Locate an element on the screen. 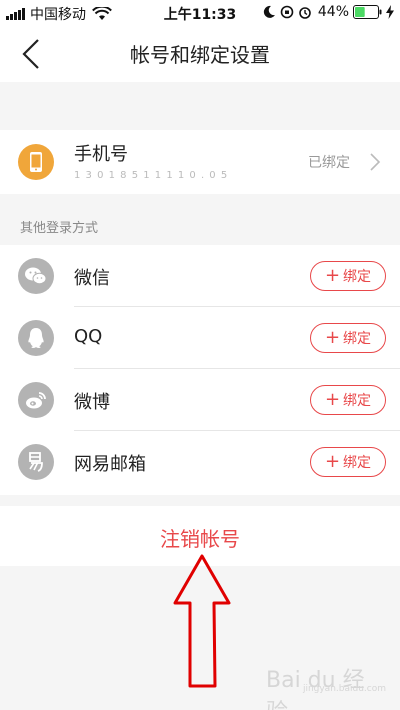  phone-number: 1 3 0 1 8 5 1 1 1 1 0 . 0 5 is located at coordinates (151, 175).